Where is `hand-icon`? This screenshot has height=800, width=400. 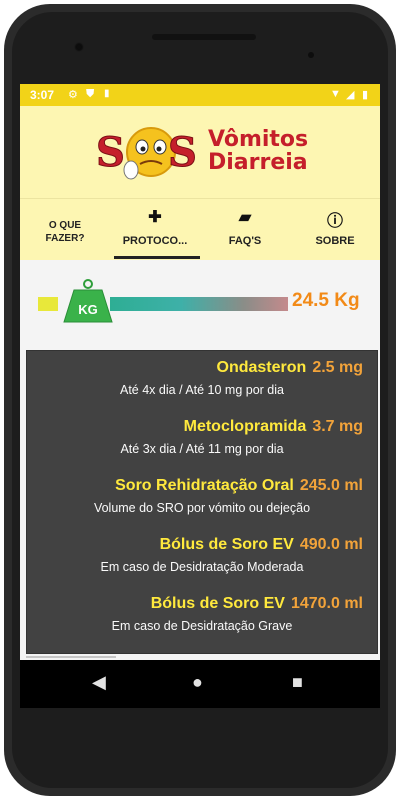
hand-icon is located at coordinates (131, 170).